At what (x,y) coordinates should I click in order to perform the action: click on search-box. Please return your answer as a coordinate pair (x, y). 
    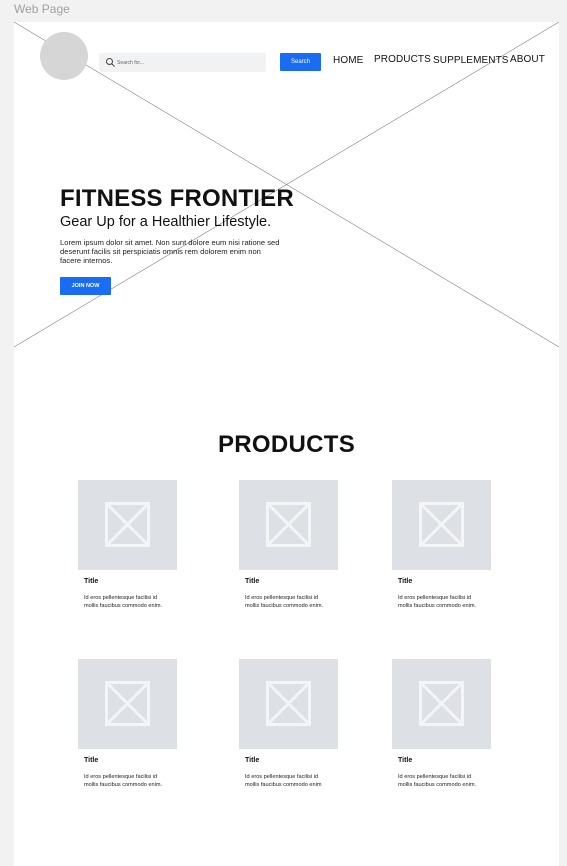
    Looking at the image, I should click on (182, 62).